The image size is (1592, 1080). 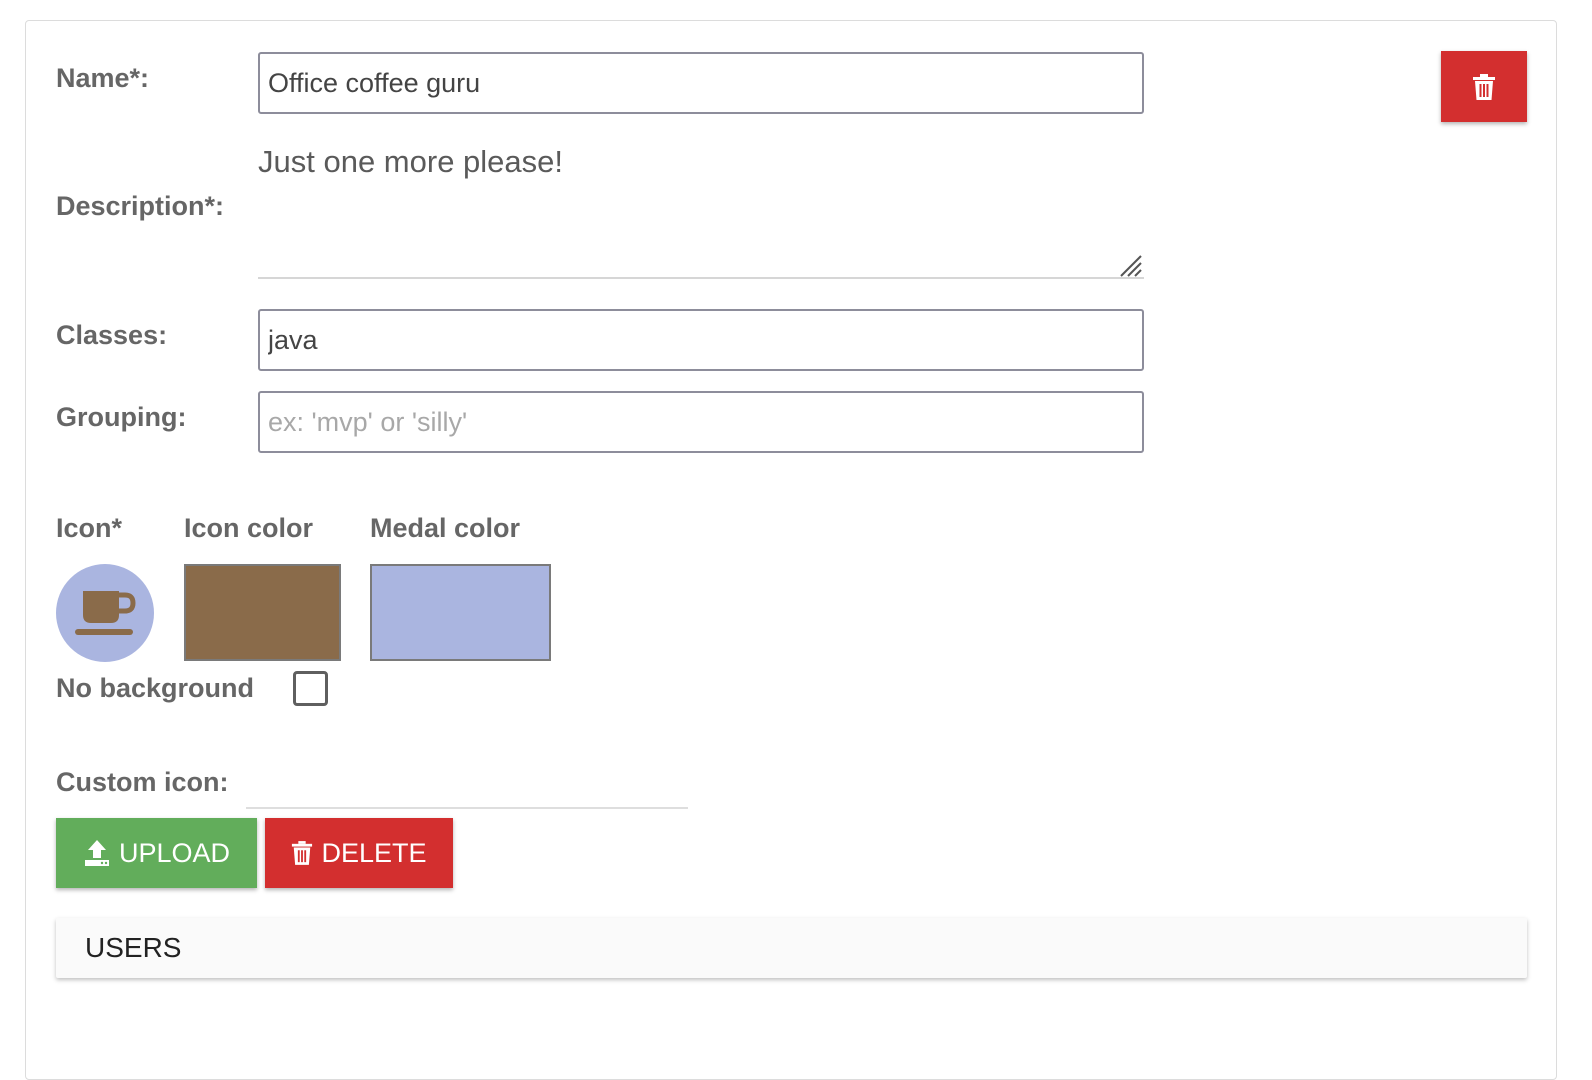 What do you see at coordinates (103, 78) in the screenshot?
I see `name-label: Name*:` at bounding box center [103, 78].